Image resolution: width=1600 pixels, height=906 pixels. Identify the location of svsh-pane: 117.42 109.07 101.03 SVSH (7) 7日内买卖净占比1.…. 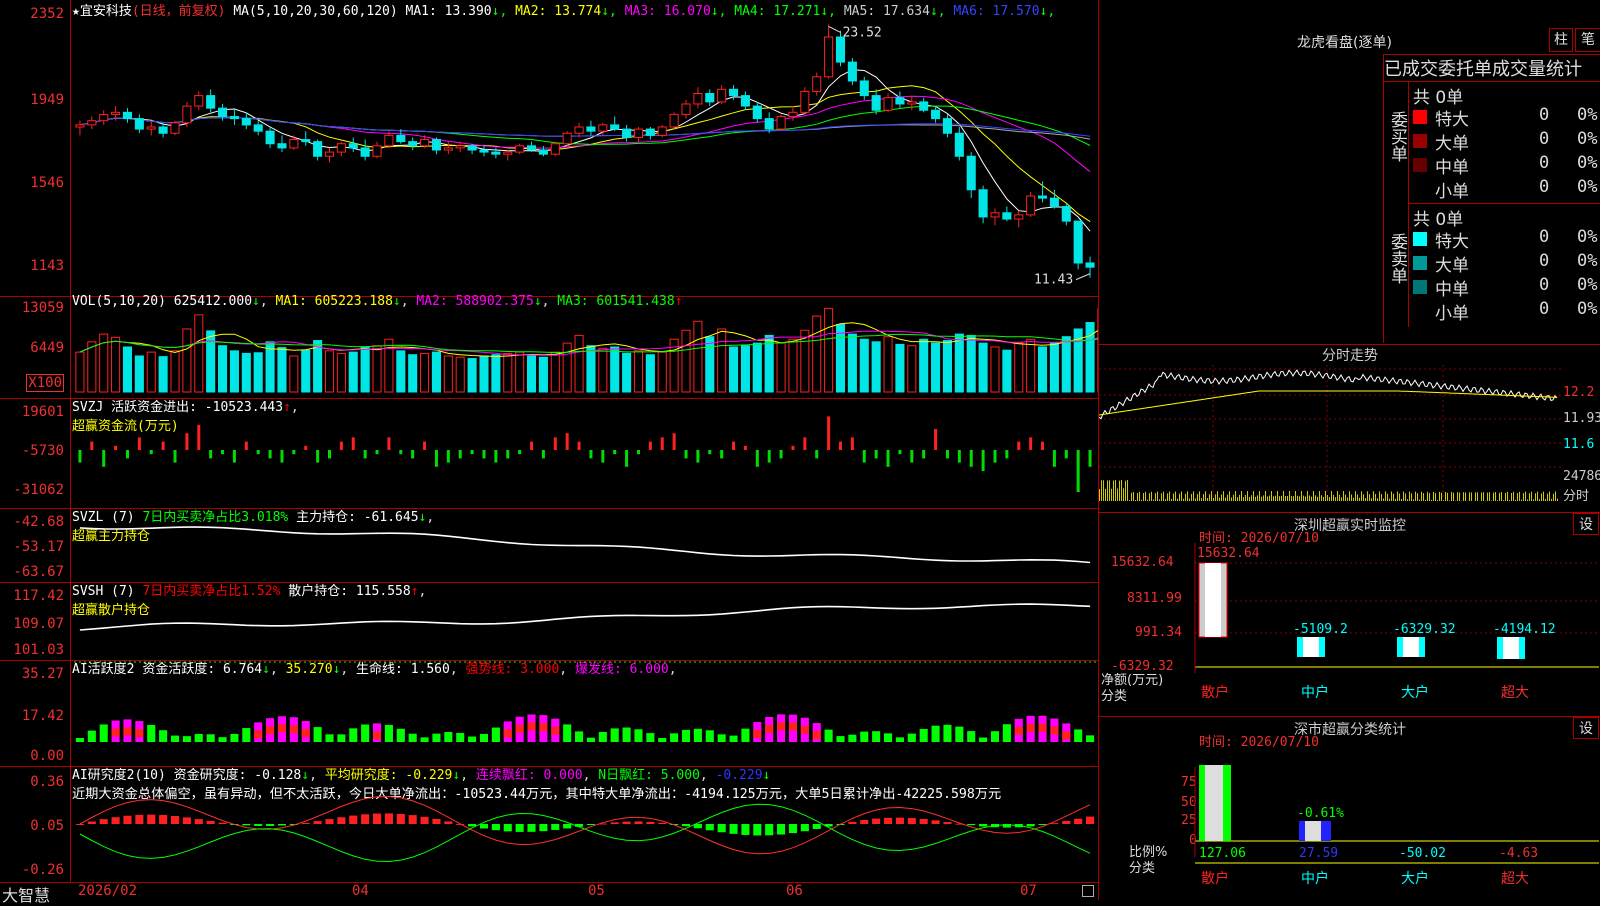
(549, 621).